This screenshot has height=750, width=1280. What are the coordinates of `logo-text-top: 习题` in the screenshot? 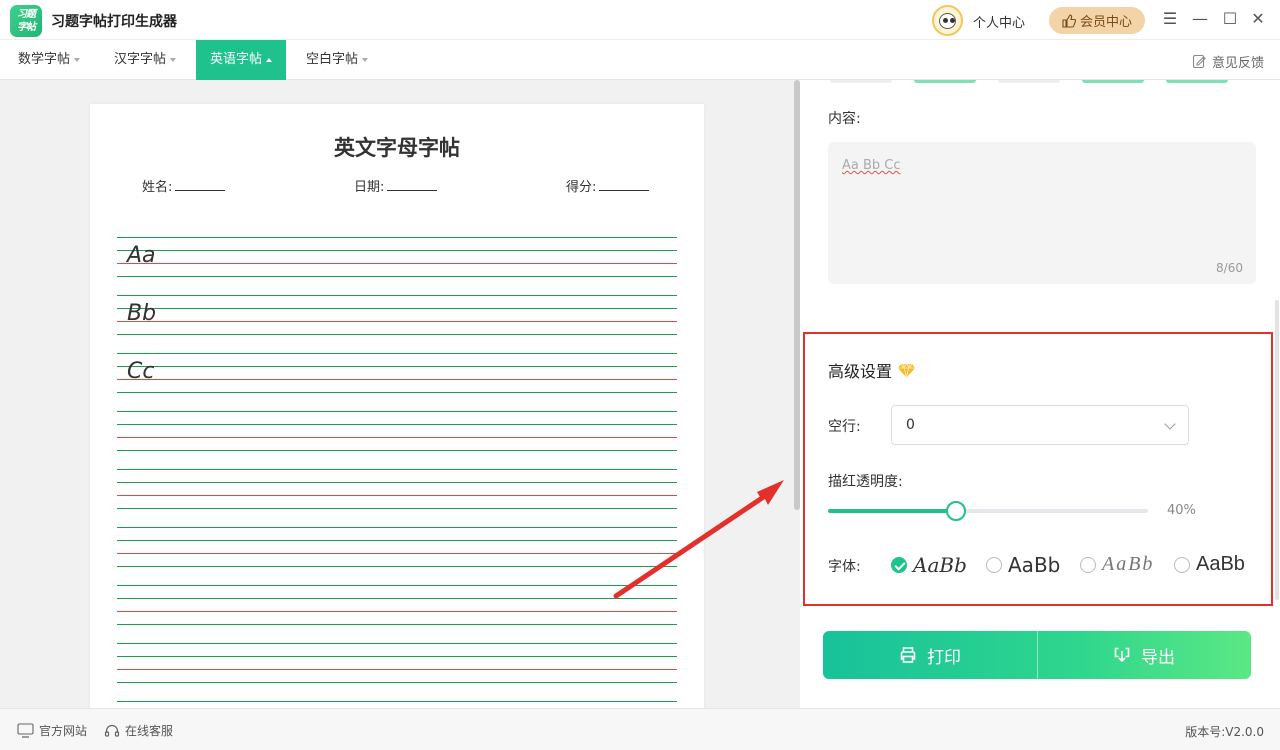 It's located at (26, 14).